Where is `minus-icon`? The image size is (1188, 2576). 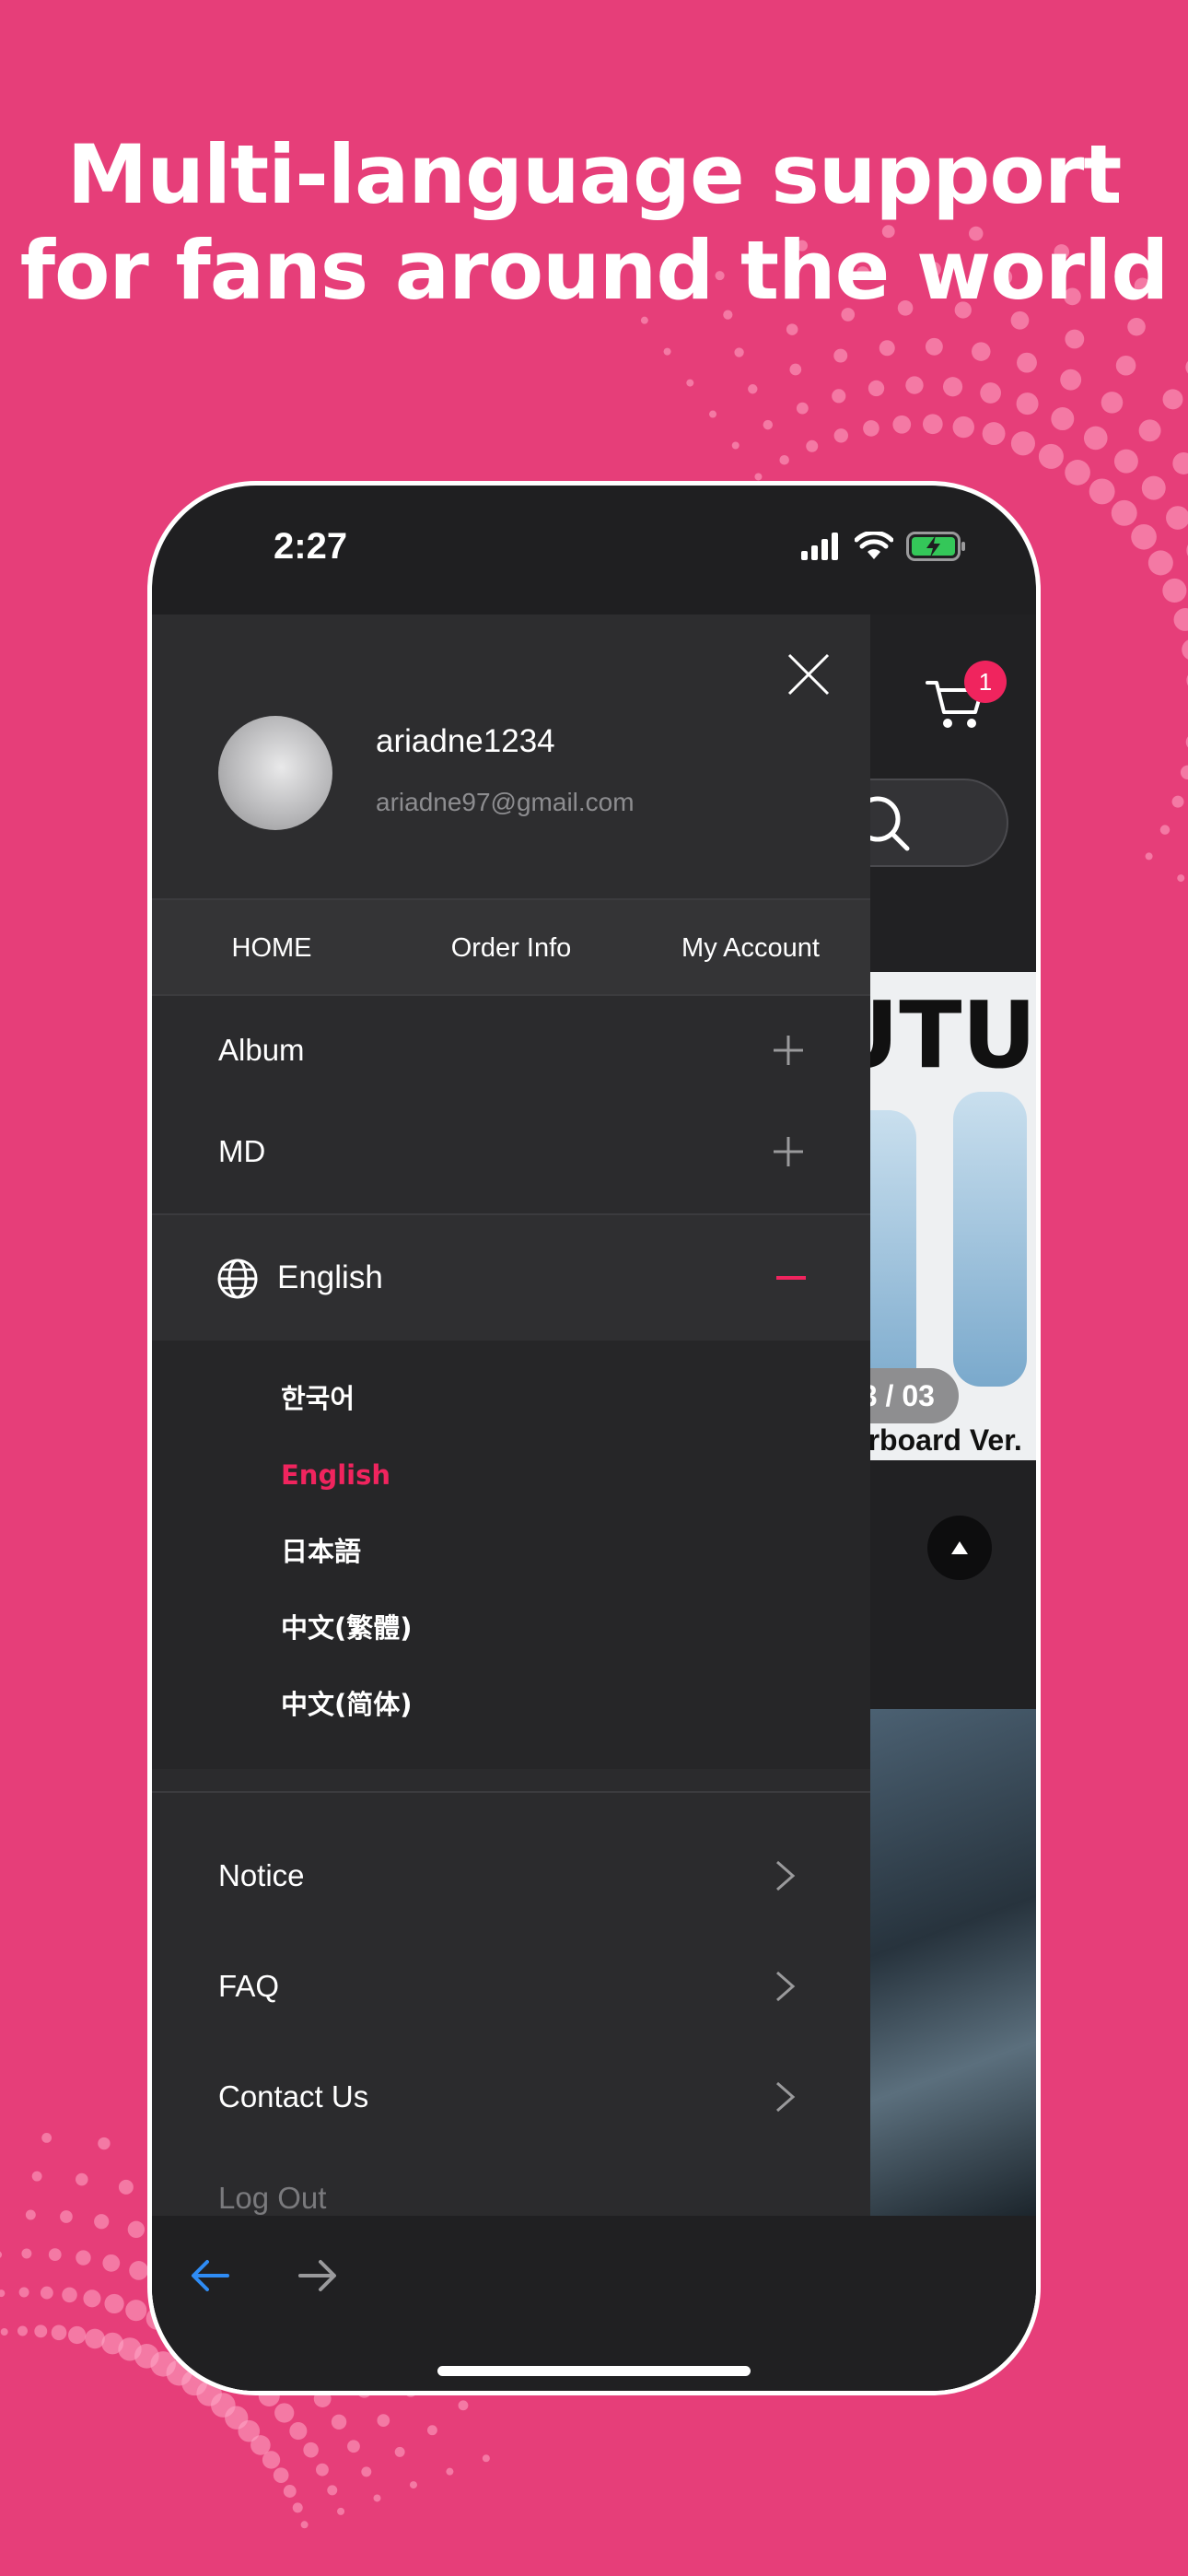
minus-icon is located at coordinates (791, 1278).